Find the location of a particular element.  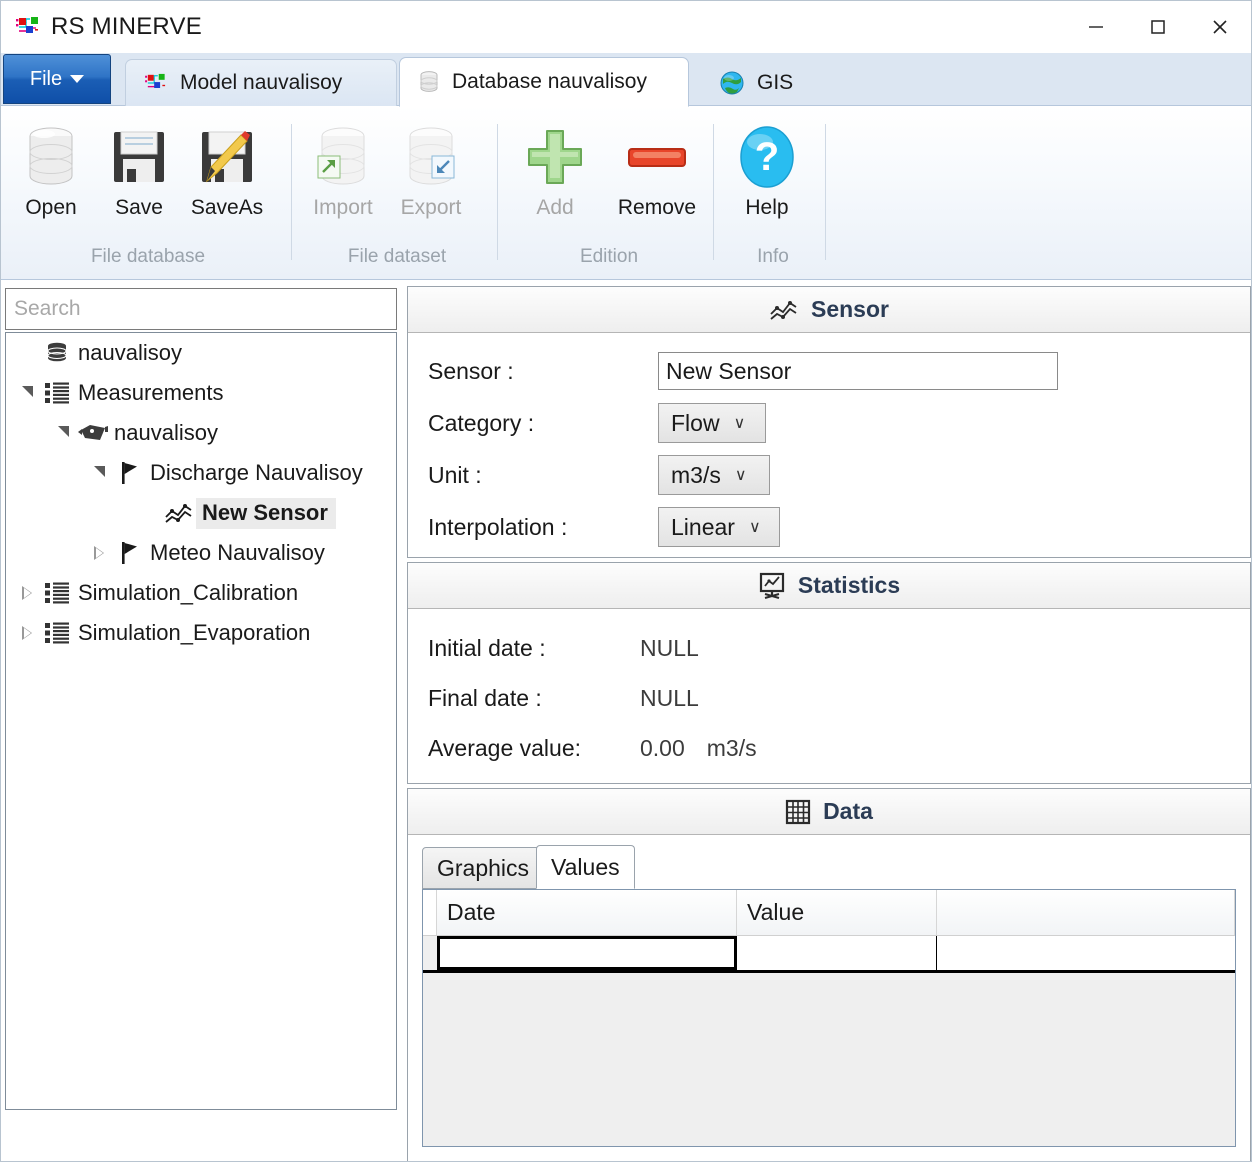

add-button: Add is located at coordinates (555, 167).